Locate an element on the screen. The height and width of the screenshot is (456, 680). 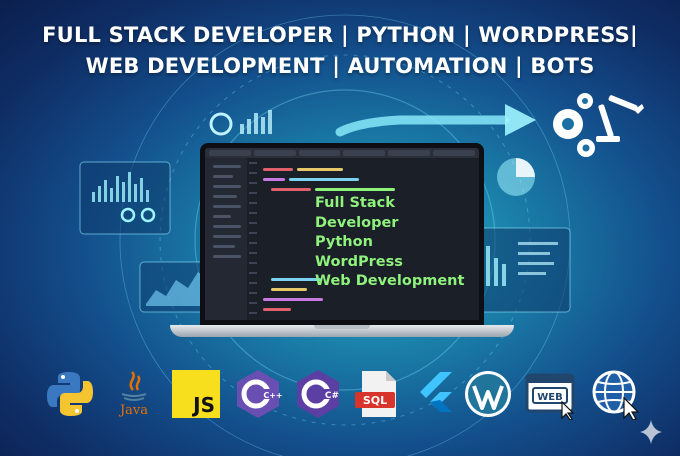
sql-file-icon: SQL is located at coordinates (378, 394).